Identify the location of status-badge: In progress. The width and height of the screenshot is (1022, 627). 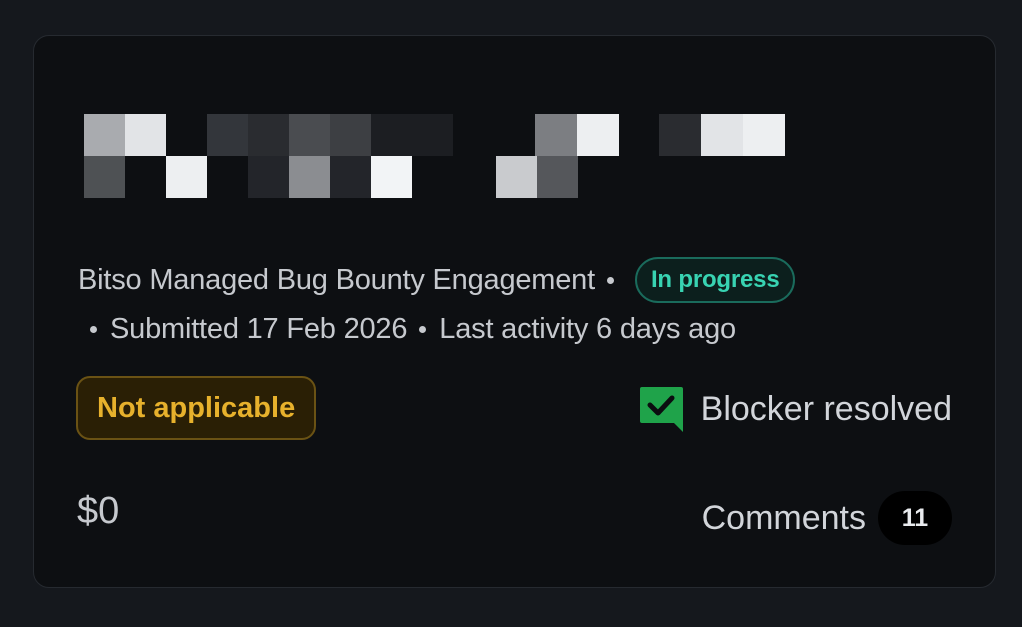
(715, 280).